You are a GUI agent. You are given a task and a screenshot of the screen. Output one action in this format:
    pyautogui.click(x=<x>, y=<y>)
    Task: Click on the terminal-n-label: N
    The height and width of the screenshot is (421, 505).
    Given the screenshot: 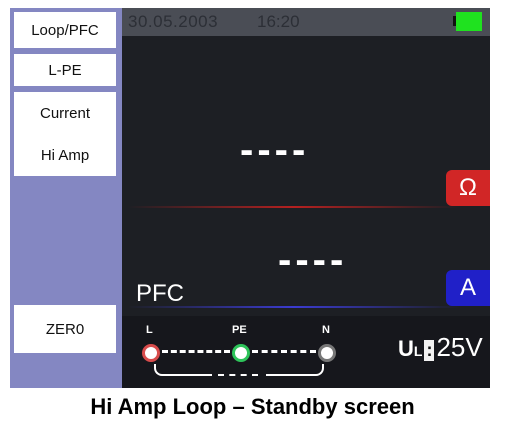 What is the action you would take?
    pyautogui.click(x=326, y=330)
    